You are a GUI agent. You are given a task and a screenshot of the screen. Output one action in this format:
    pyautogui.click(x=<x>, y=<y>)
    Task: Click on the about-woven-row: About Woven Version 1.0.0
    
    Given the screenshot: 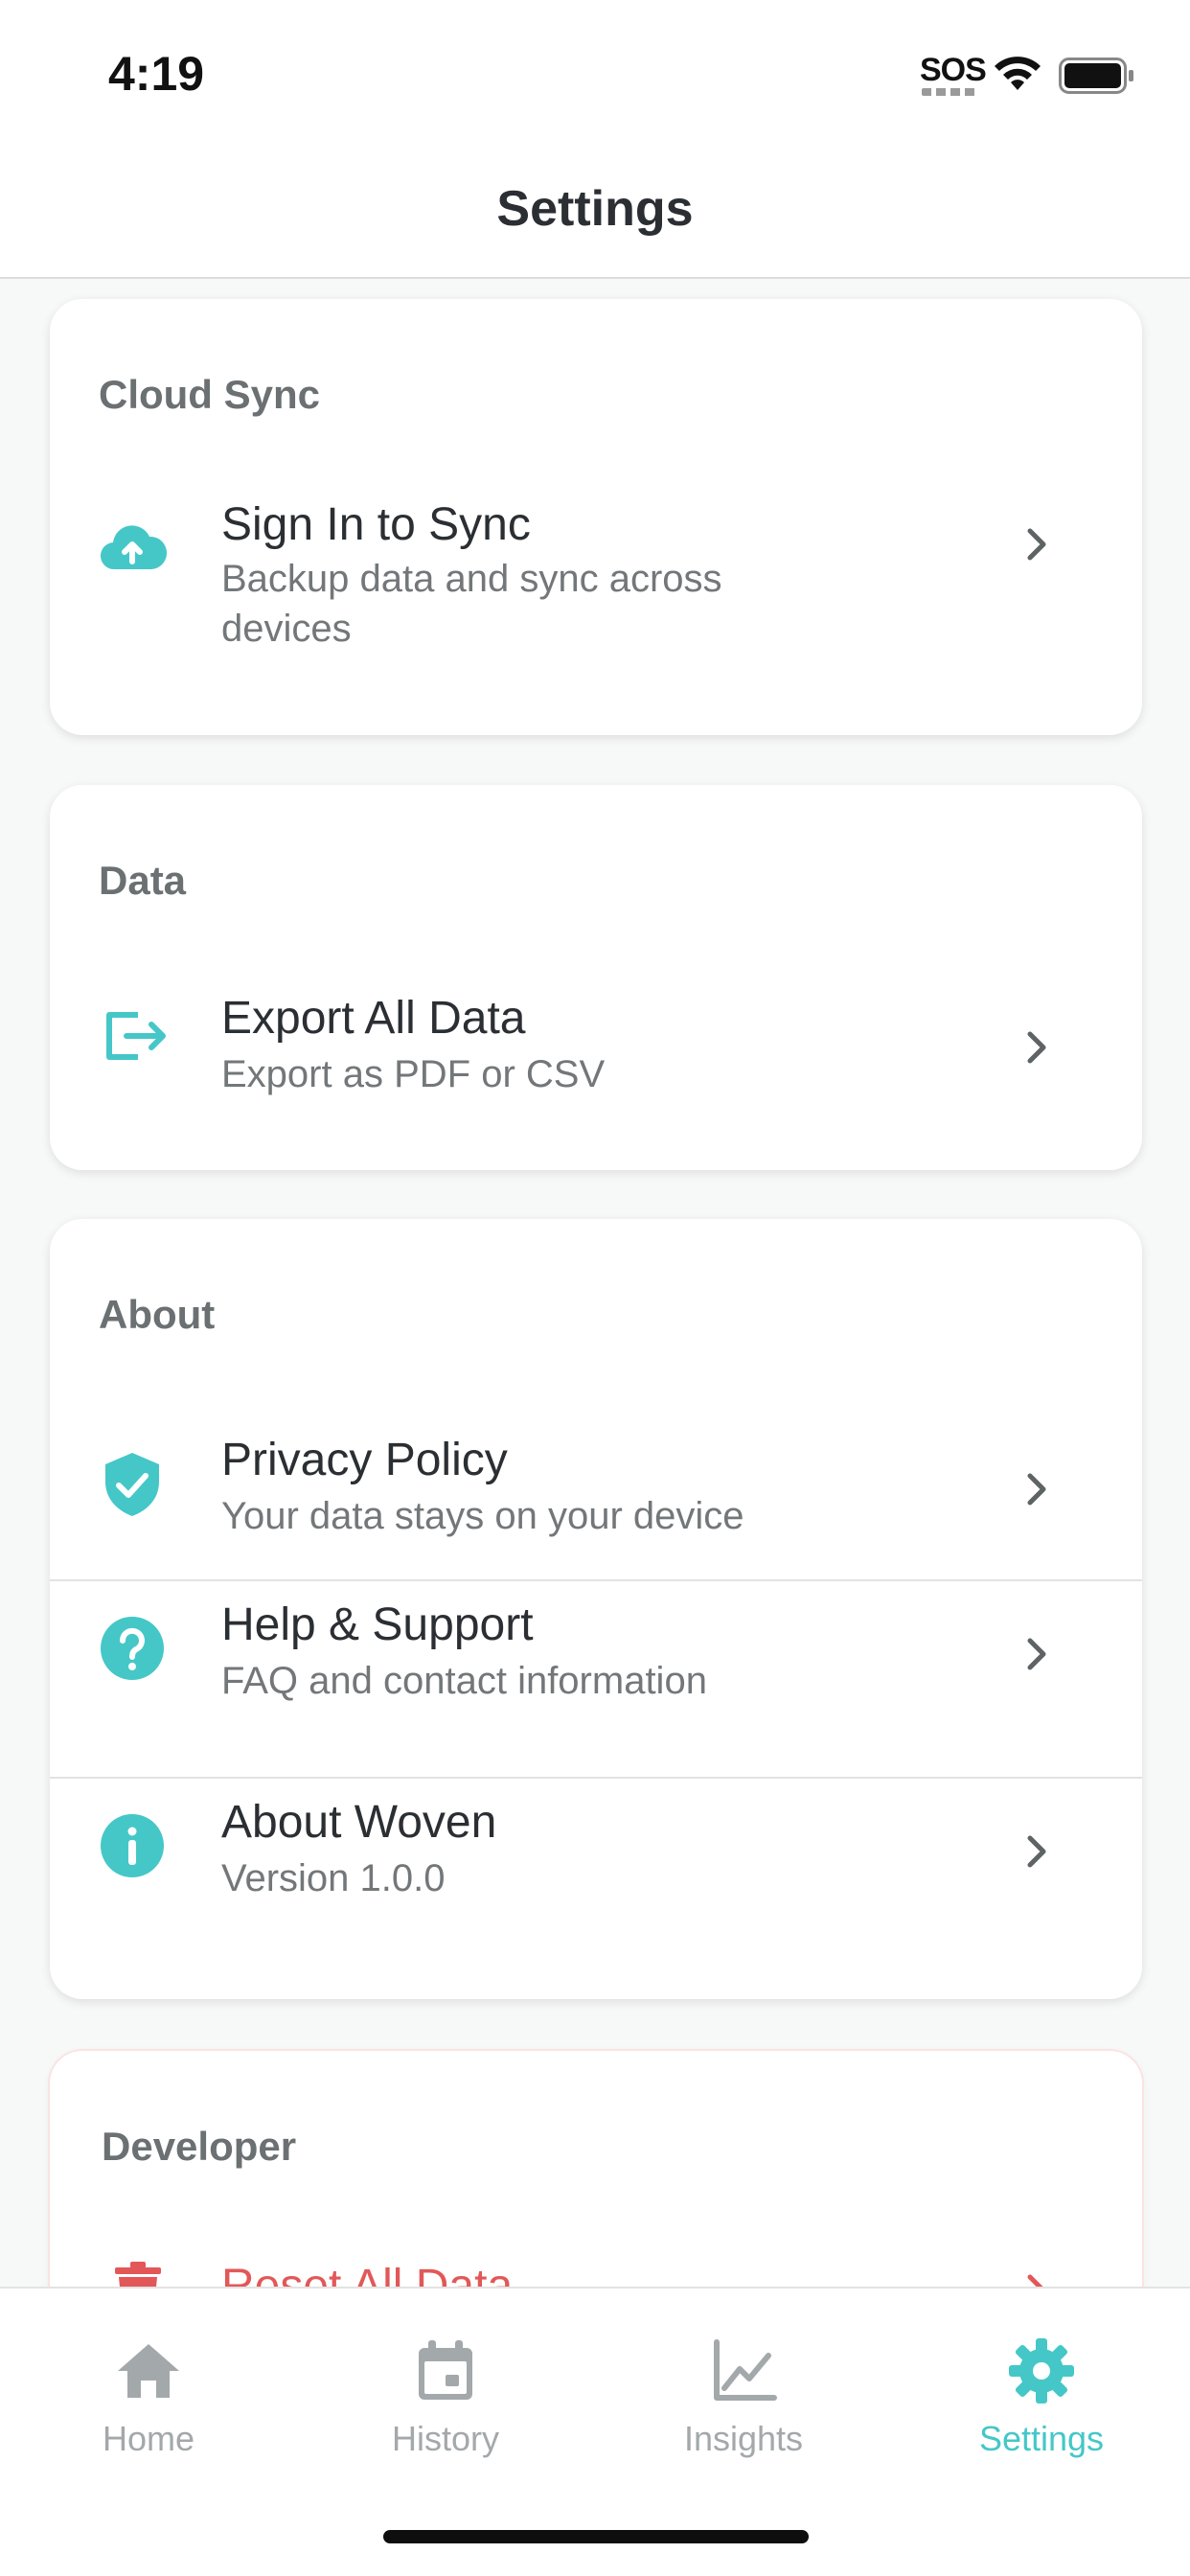 What is the action you would take?
    pyautogui.click(x=596, y=1888)
    